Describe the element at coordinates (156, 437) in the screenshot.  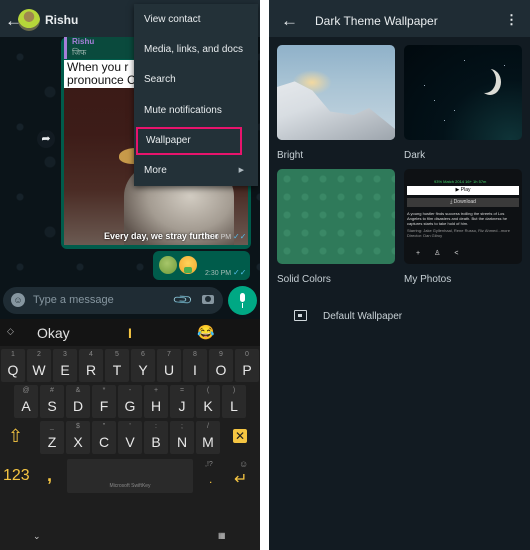
I see `key-b: :B` at that location.